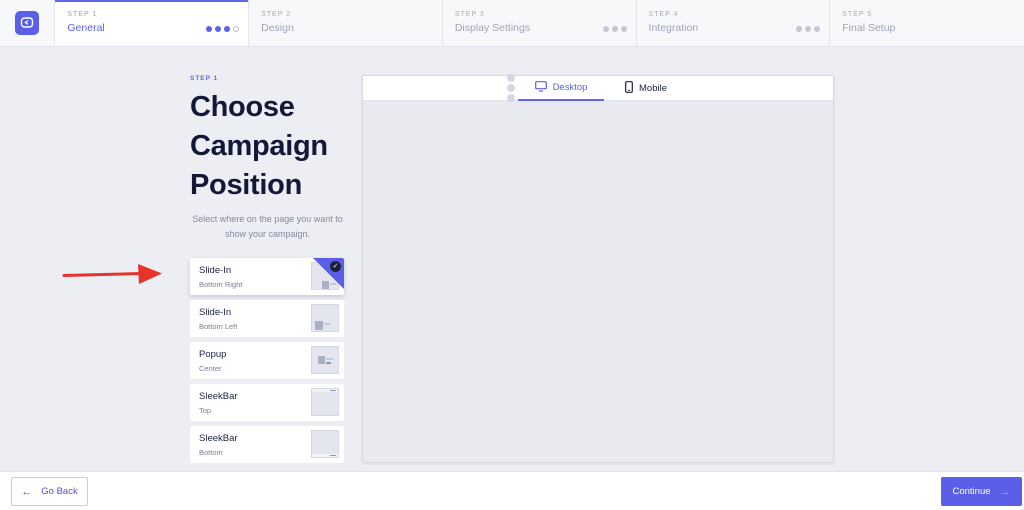 Image resolution: width=1024 pixels, height=510 pixels. Describe the element at coordinates (469, 14) in the screenshot. I see `step-number: STEP 3` at that location.